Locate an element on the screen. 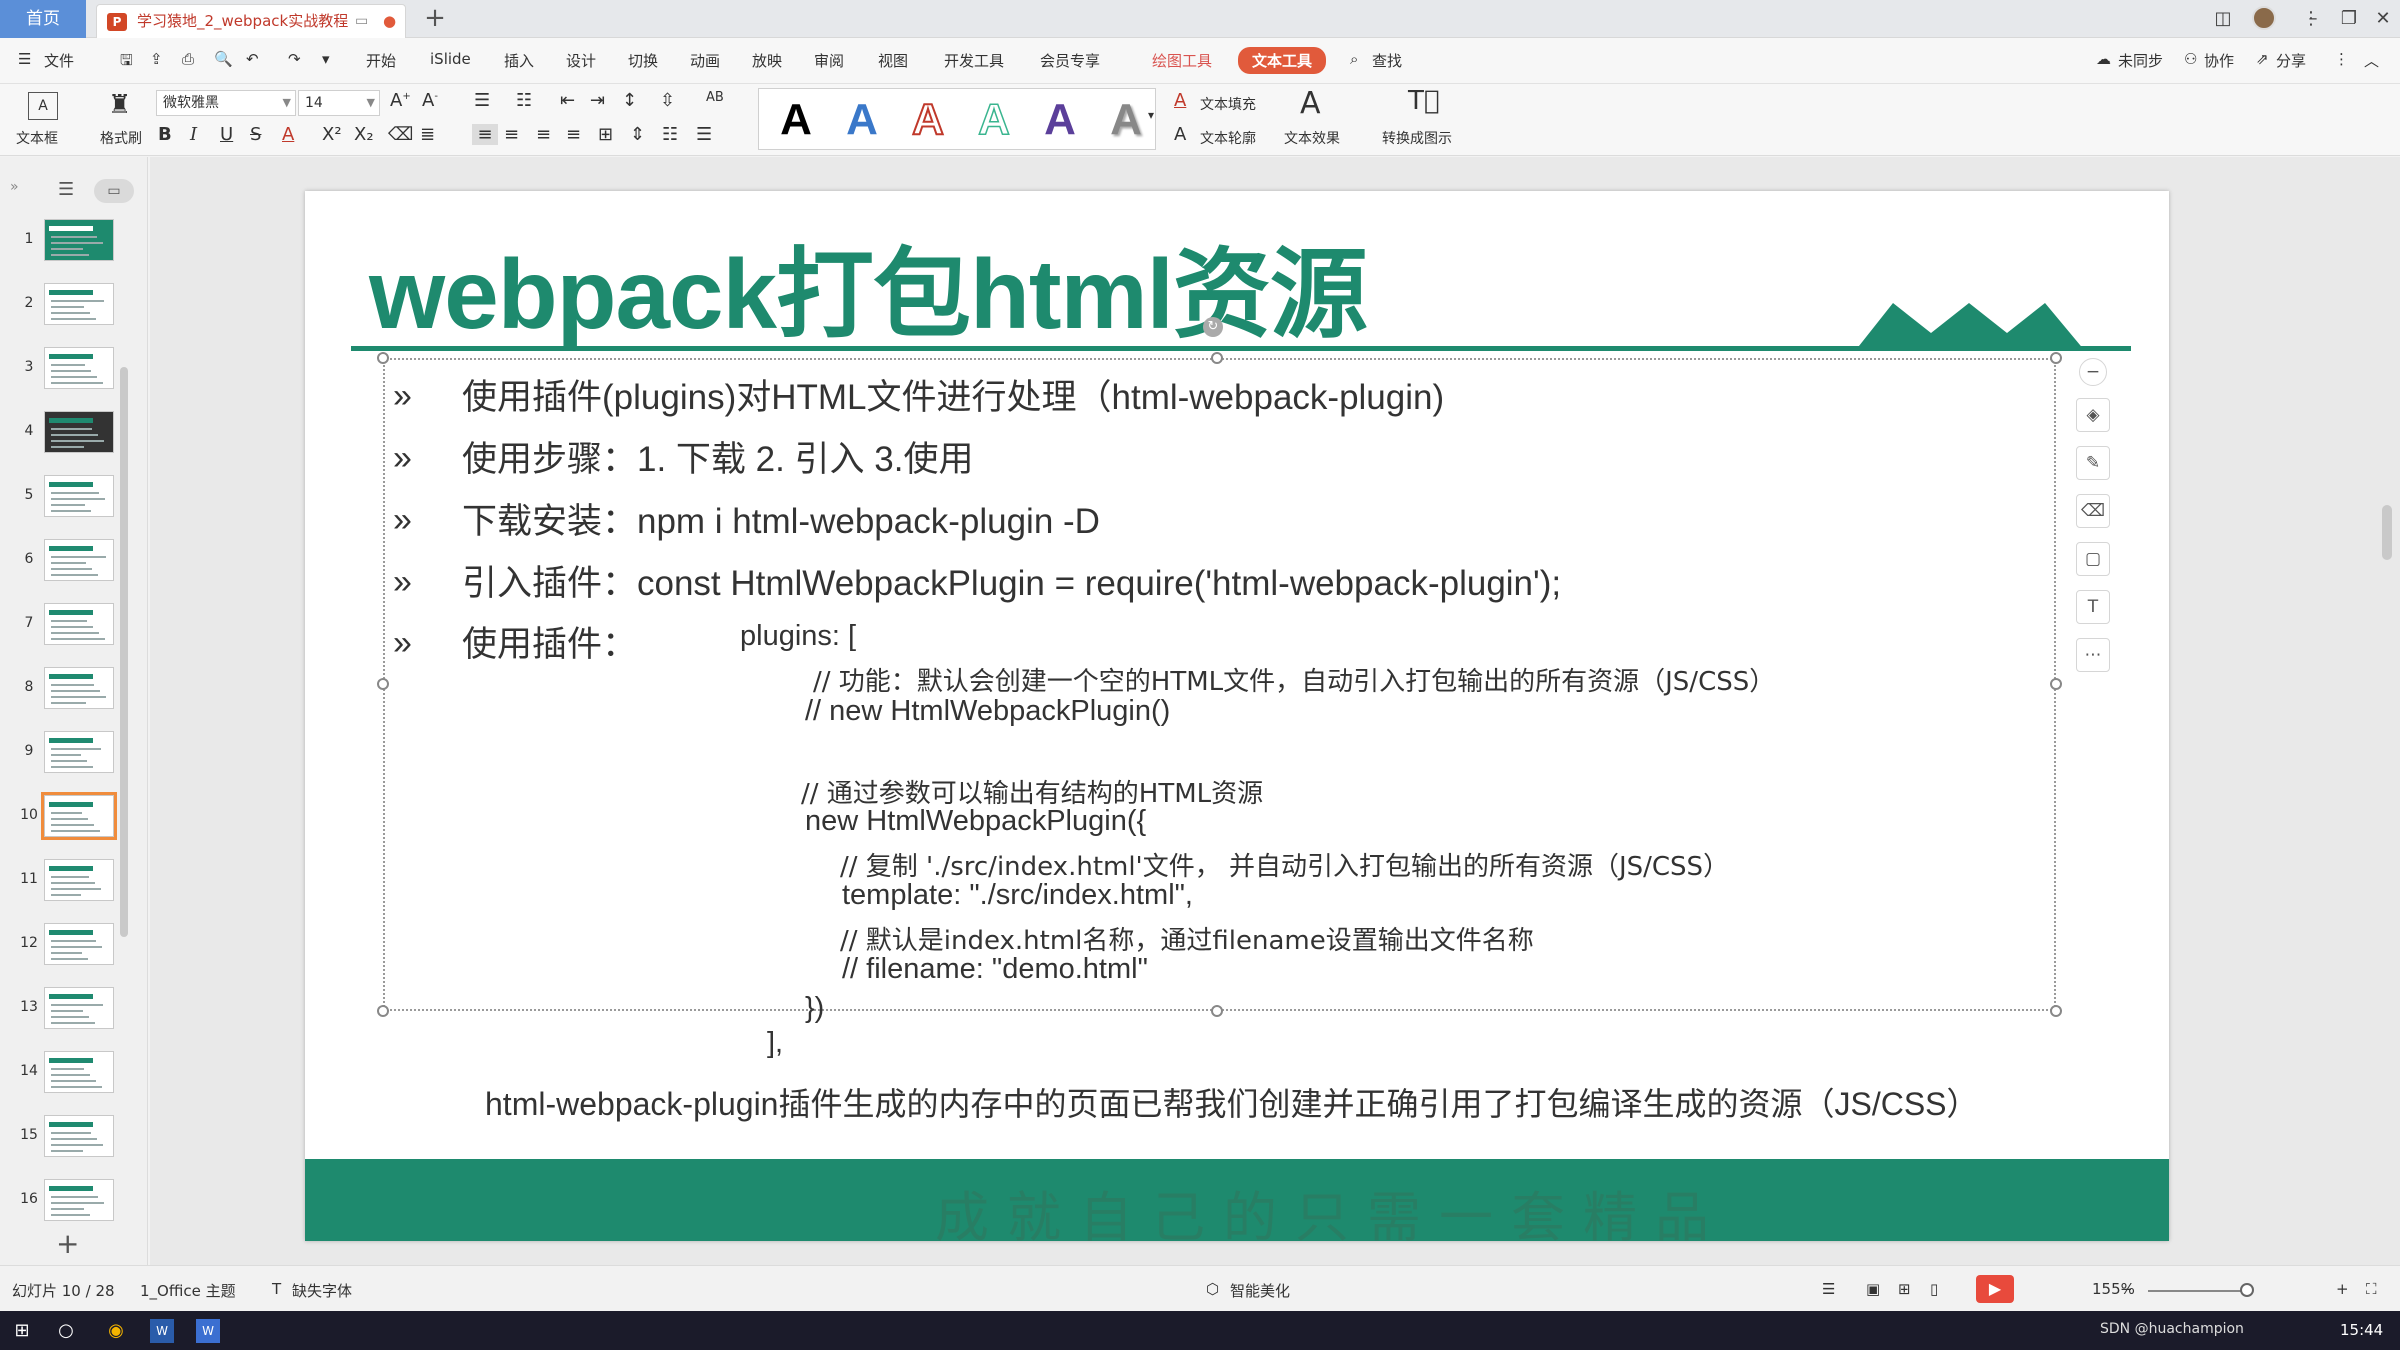 The width and height of the screenshot is (2400, 1350). more-icon: ⋮ is located at coordinates (2341, 59).